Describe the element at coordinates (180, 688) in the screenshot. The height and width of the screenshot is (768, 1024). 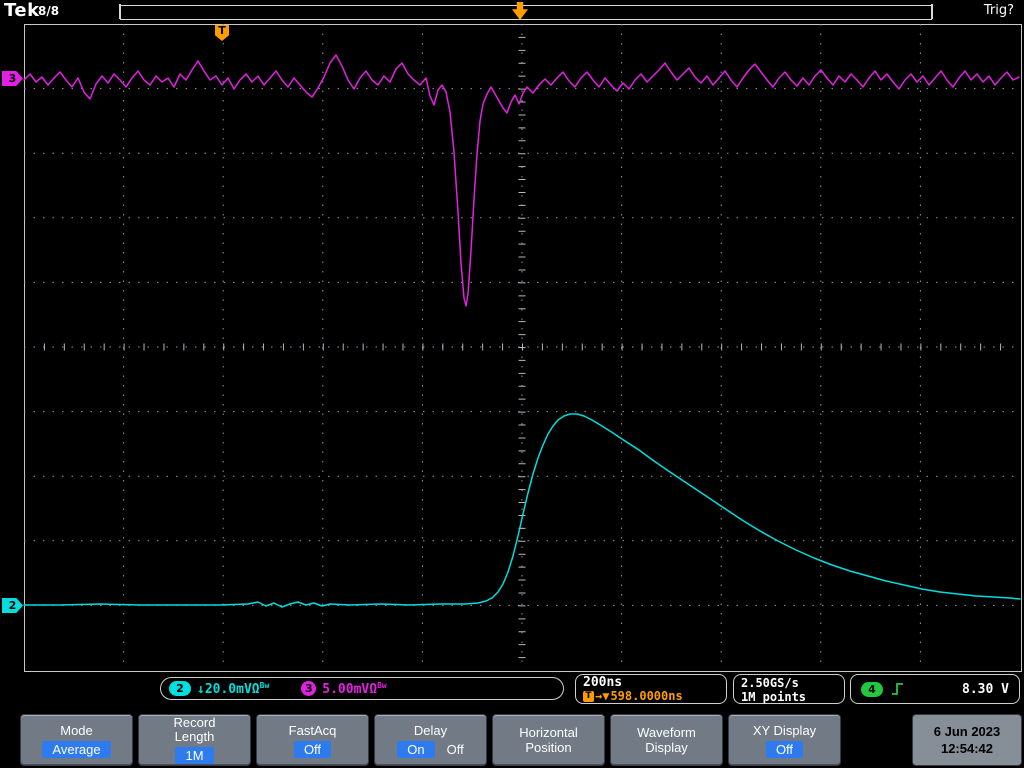
I see `channel2-badge: 2` at that location.